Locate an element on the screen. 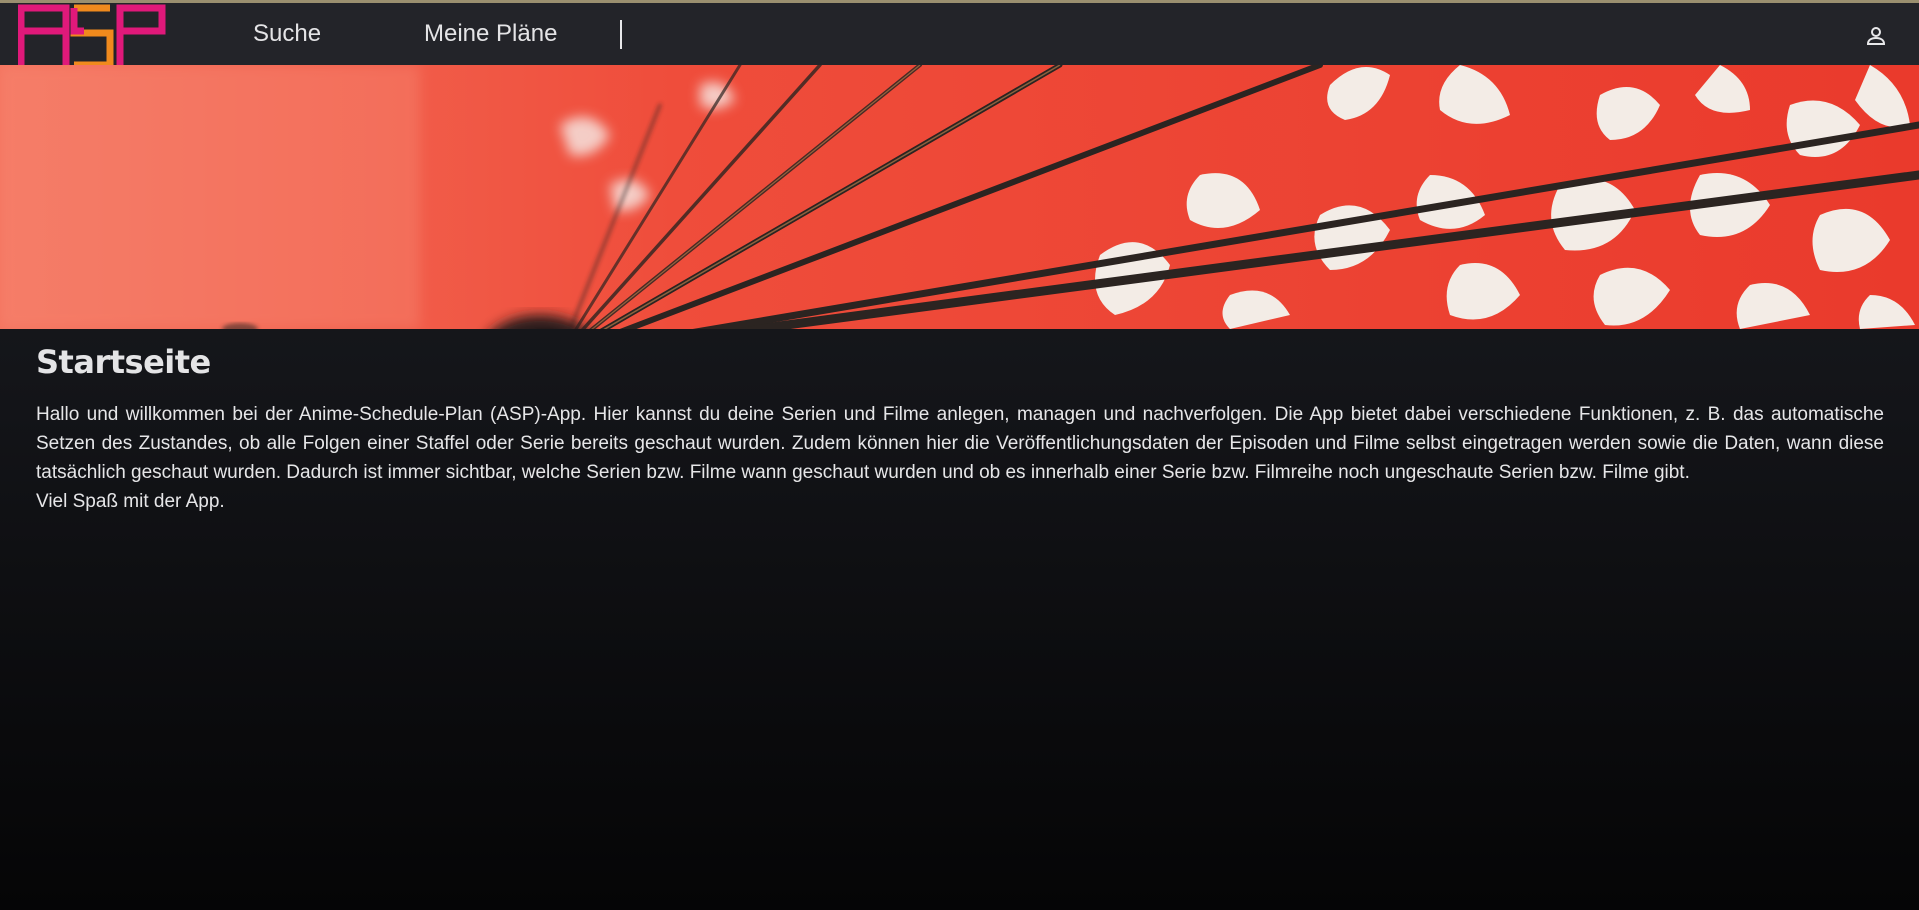 The image size is (1919, 910). user-icon-graphic is located at coordinates (1876, 36).